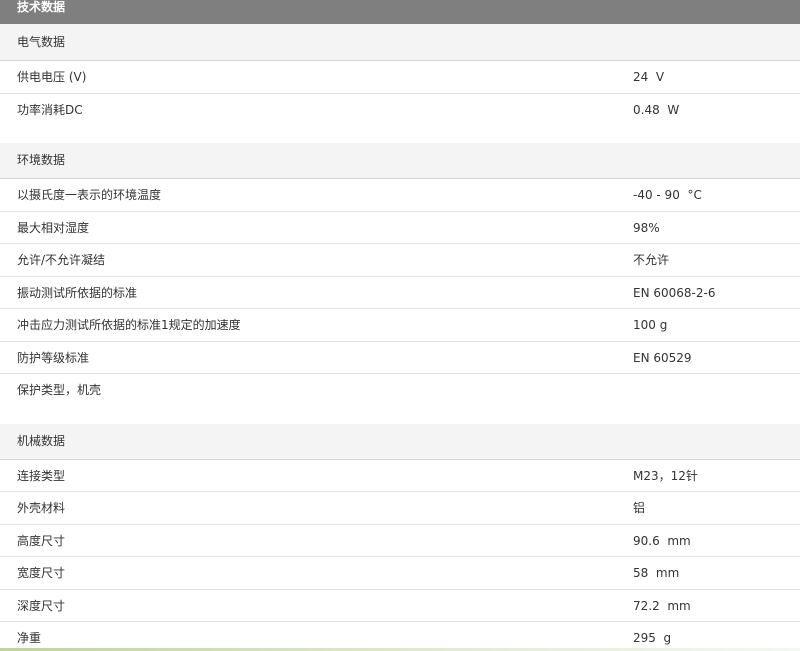  I want to click on row-label: 最大相对湿度, so click(53, 227).